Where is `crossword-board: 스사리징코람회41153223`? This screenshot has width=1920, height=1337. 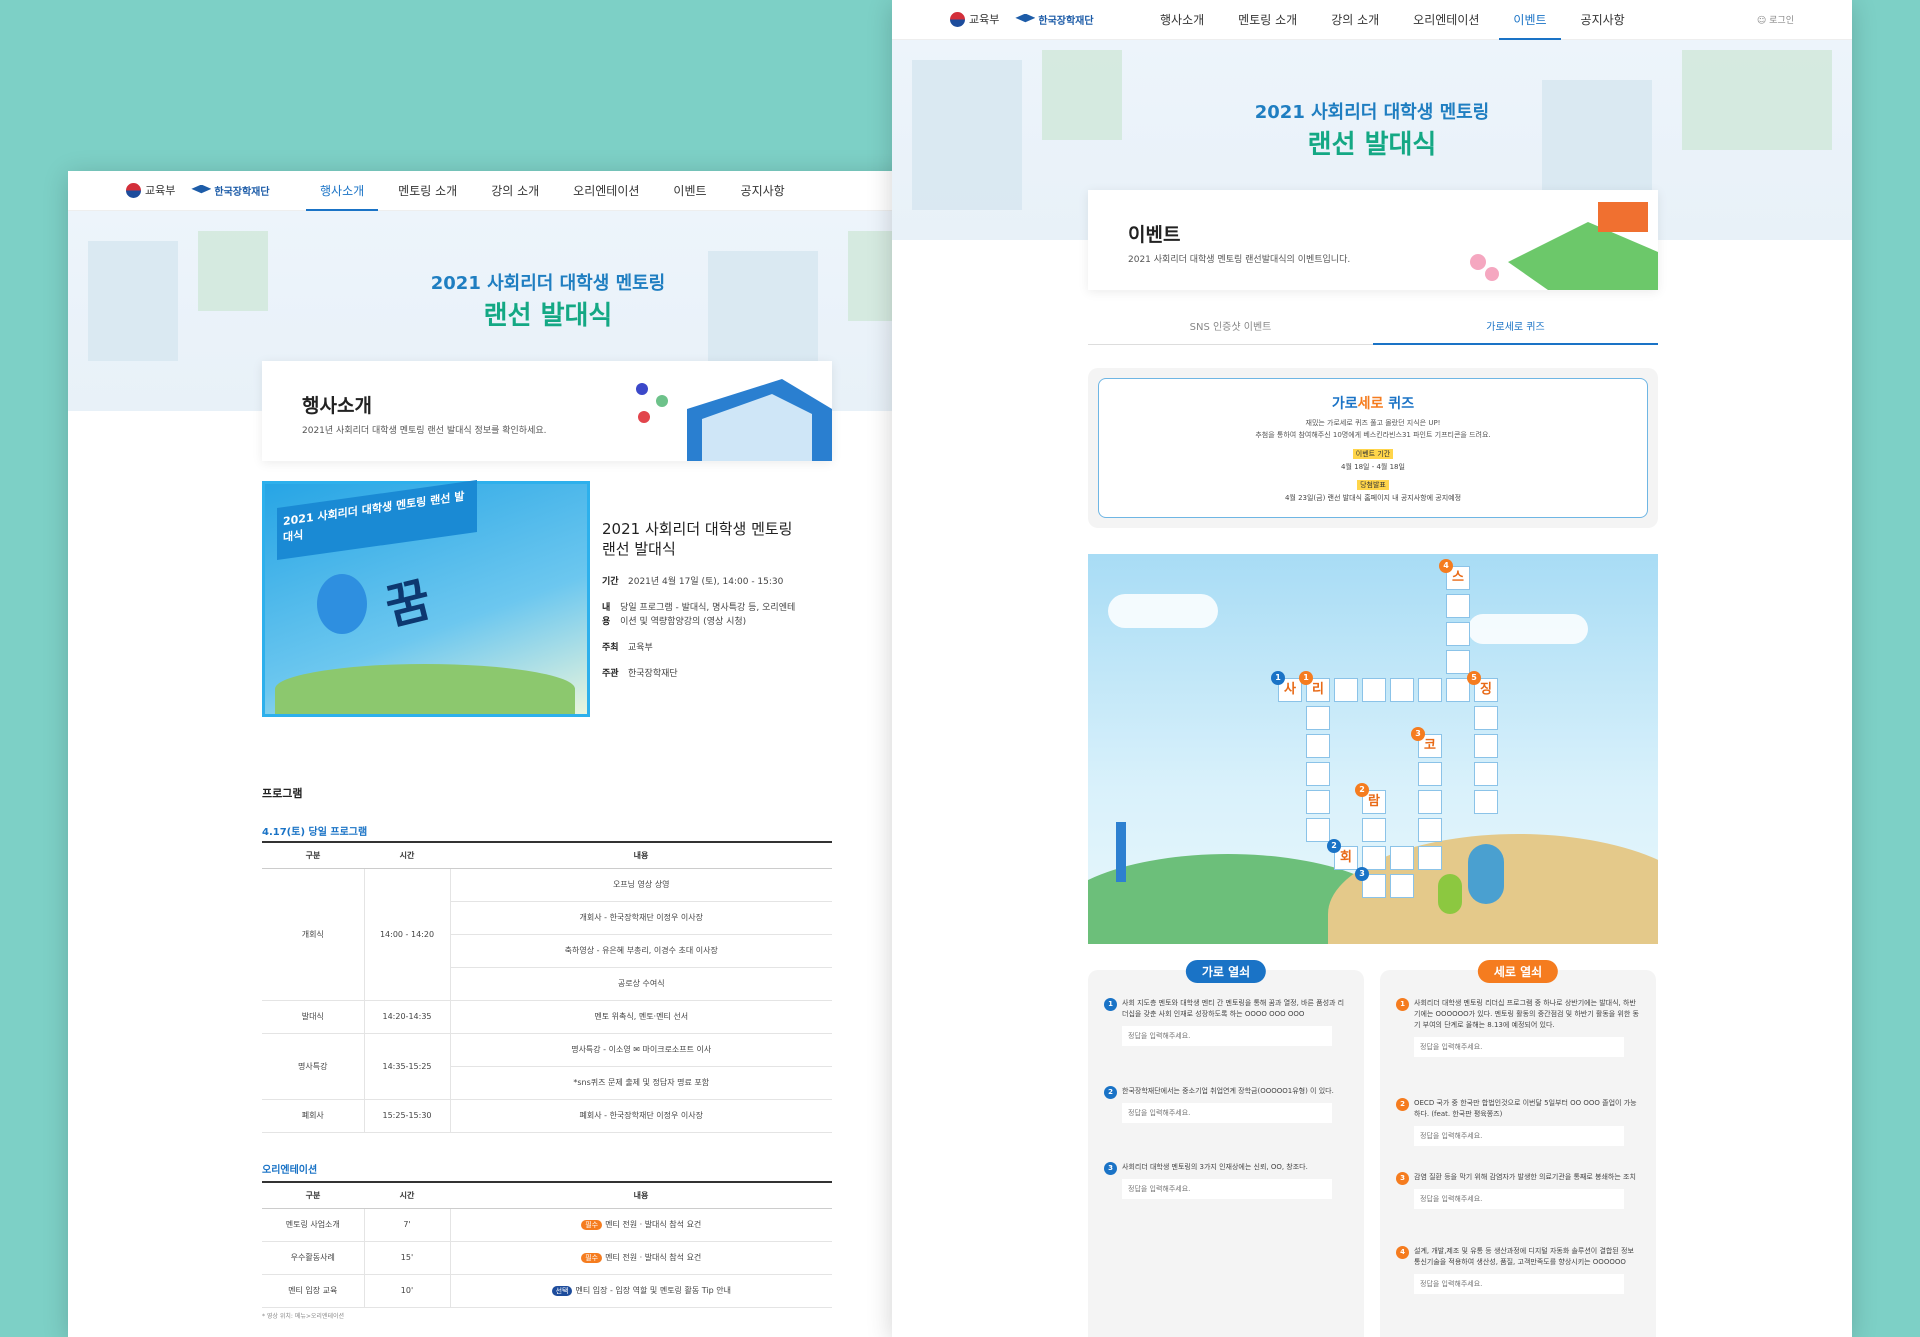
crossword-board: 스사리징코람회41153223 is located at coordinates (1373, 749).